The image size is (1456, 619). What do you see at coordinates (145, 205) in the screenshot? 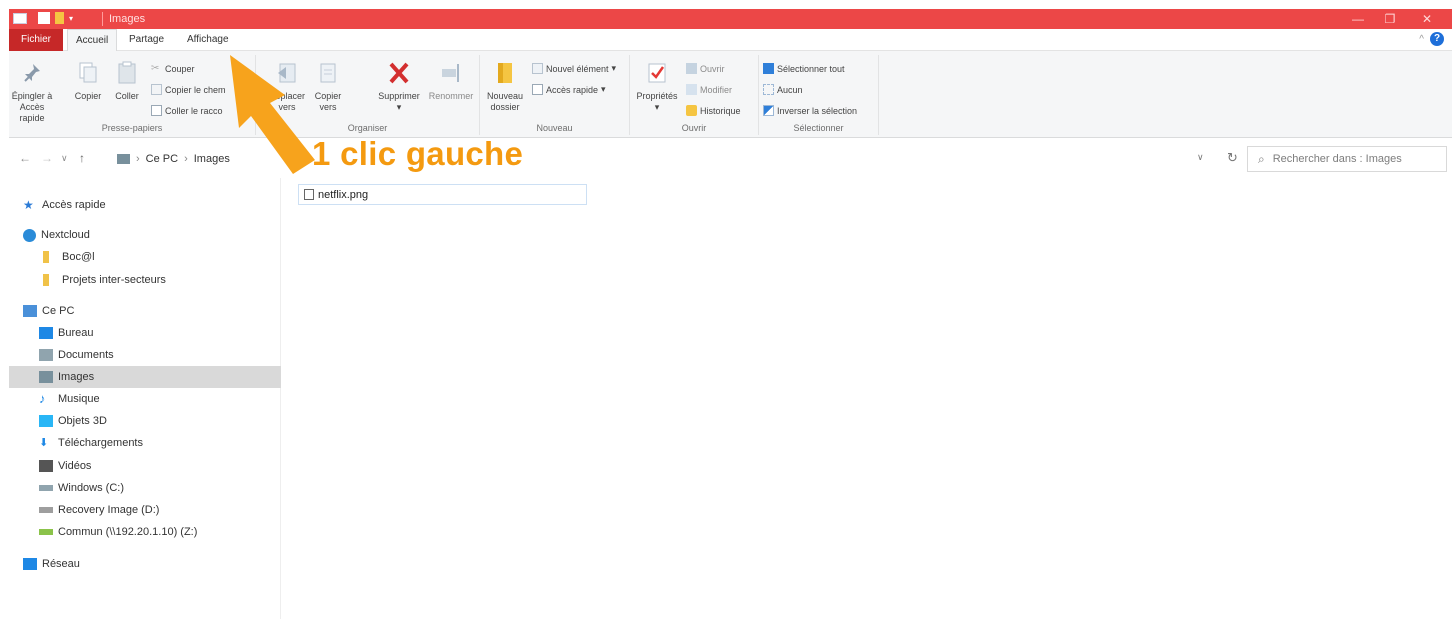
I see `nav-item: ★ Accès rapide` at bounding box center [145, 205].